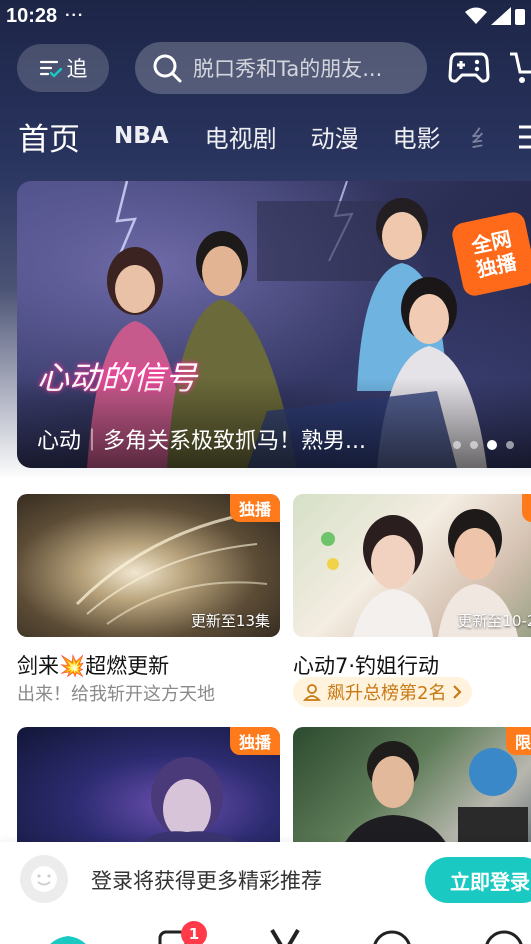 This screenshot has height=944, width=531. Describe the element at coordinates (494, 621) in the screenshot. I see `episode-update: 更新至10-22` at that location.